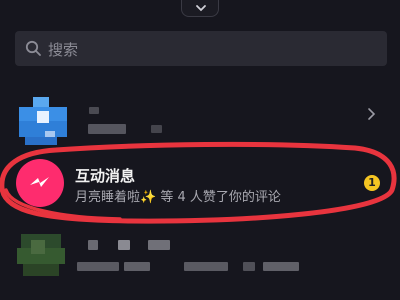 This screenshot has width=400, height=300. What do you see at coordinates (372, 183) in the screenshot?
I see `unread-badge: 1` at bounding box center [372, 183].